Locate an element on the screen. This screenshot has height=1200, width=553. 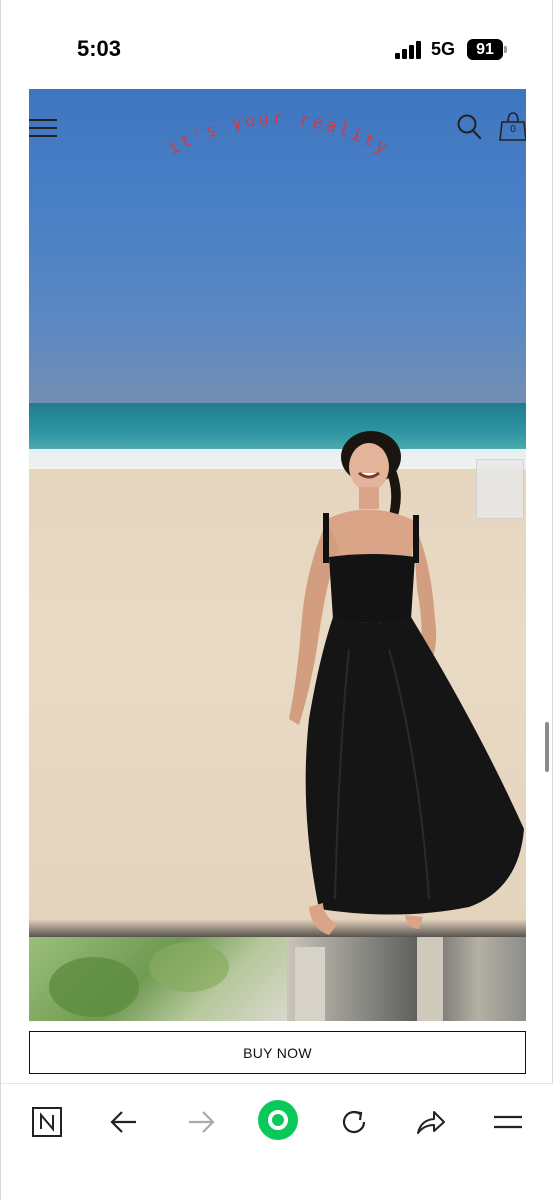
hamburger-menu-icon is located at coordinates (44, 128).